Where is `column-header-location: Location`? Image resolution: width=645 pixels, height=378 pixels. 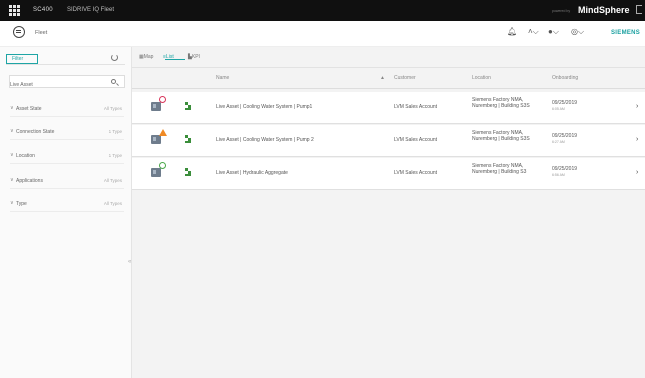 column-header-location: Location is located at coordinates (481, 78).